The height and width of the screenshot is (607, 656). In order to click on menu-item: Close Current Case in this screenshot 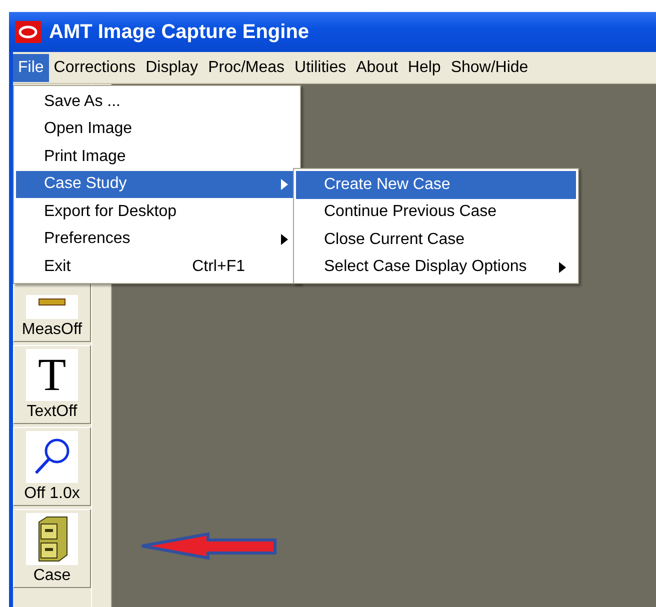, I will do `click(436, 240)`.